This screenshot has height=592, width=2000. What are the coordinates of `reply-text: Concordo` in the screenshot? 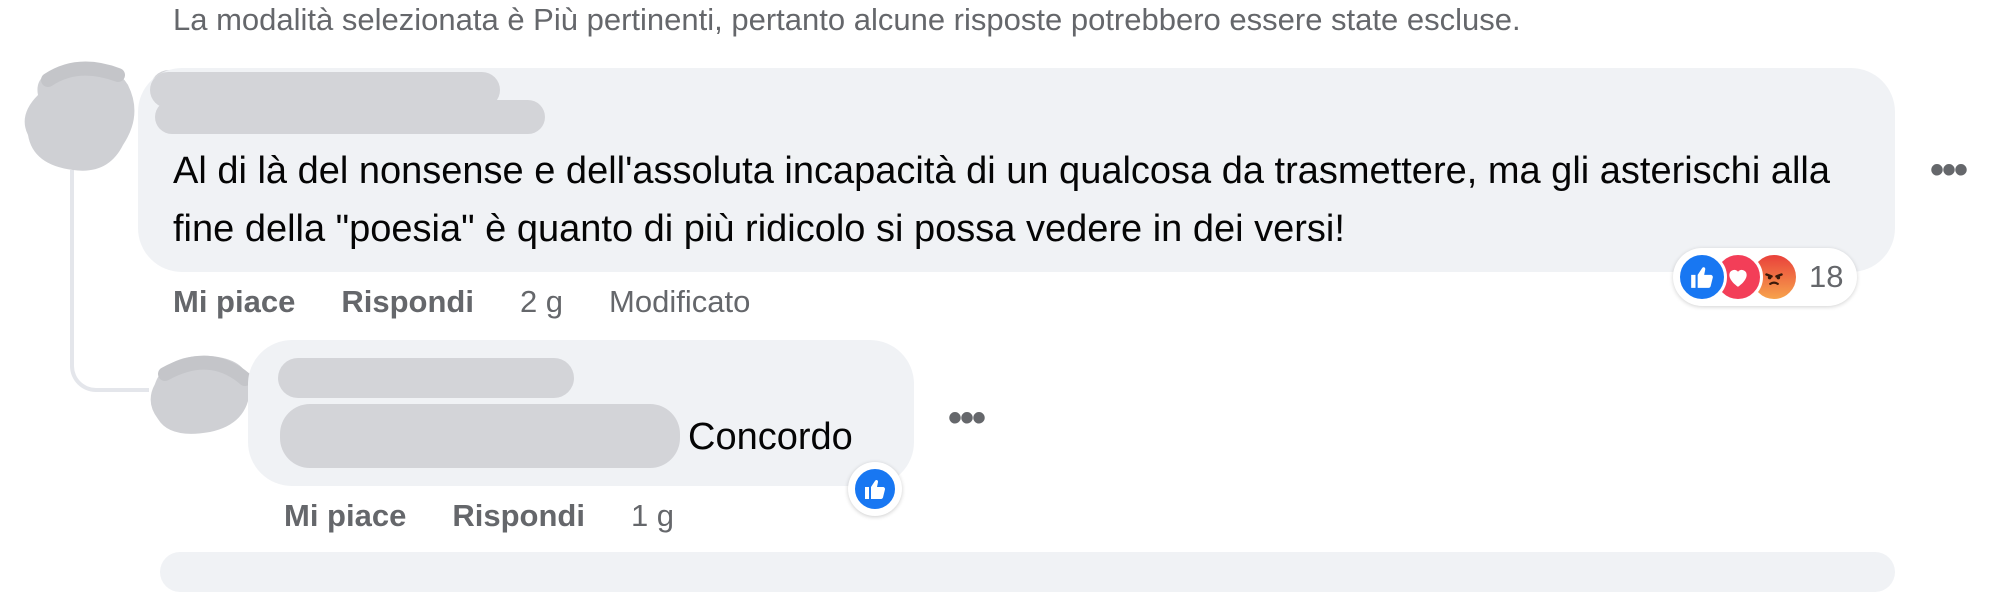 It's located at (770, 437).